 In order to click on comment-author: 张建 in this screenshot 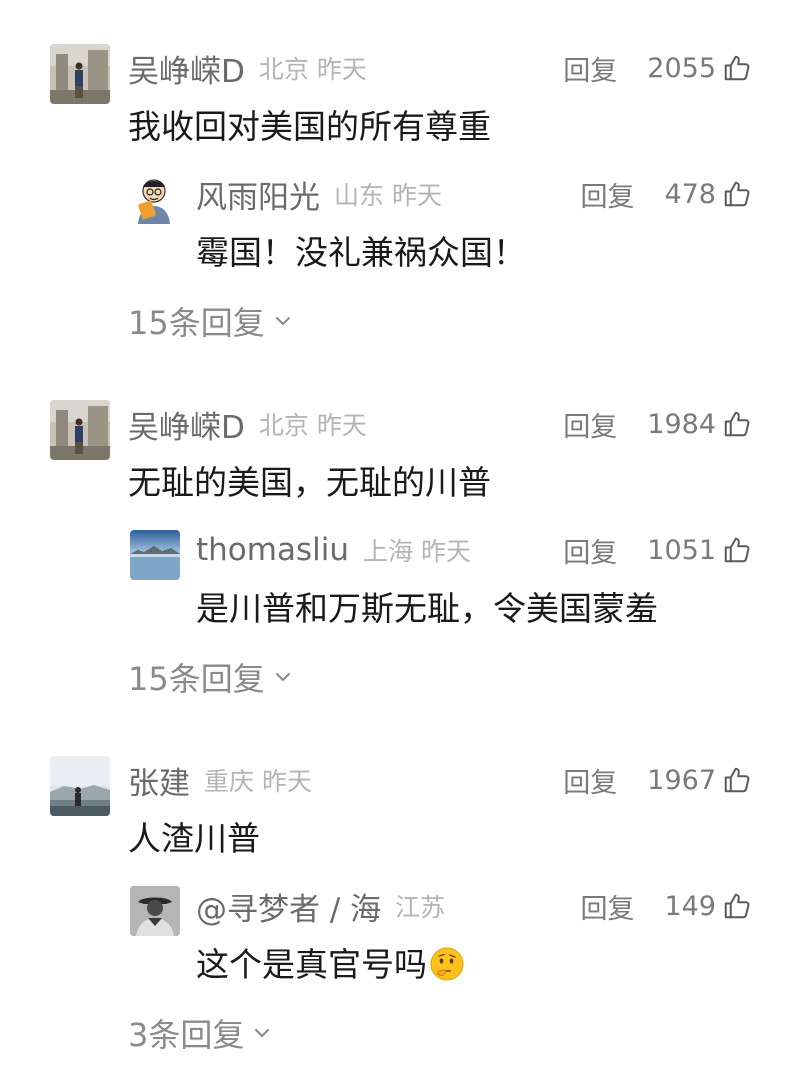, I will do `click(159, 780)`.